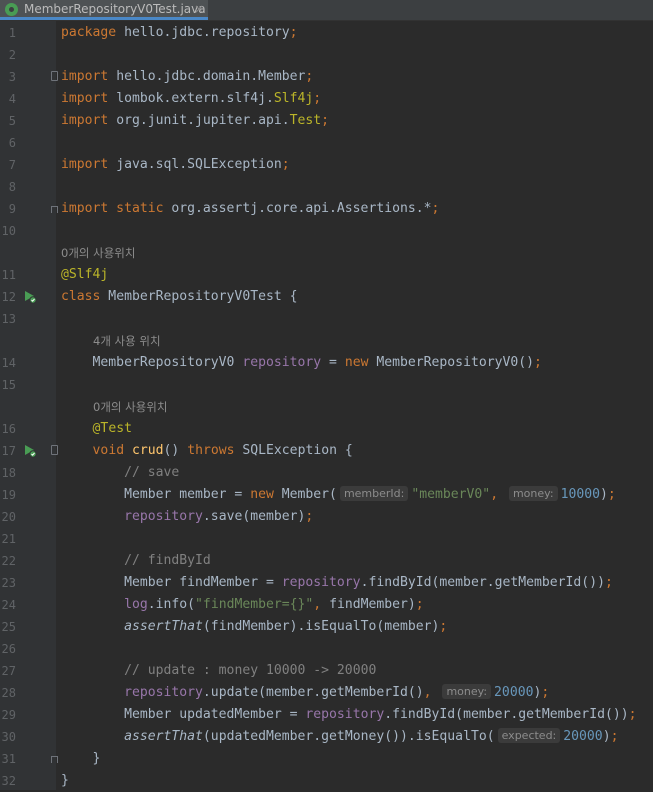 The image size is (653, 792). I want to click on usage-hint-line: 4개 사용 위치, so click(326, 341).